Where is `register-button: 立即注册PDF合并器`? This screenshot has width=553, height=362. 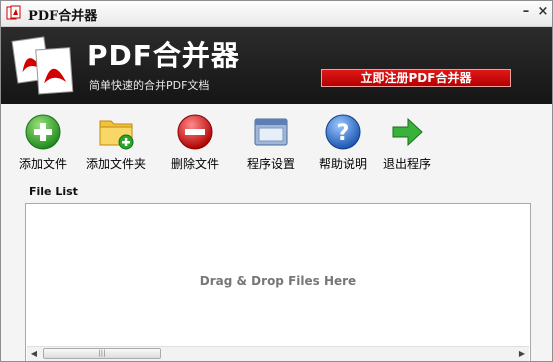
register-button: 立即注册PDF合并器 is located at coordinates (416, 78).